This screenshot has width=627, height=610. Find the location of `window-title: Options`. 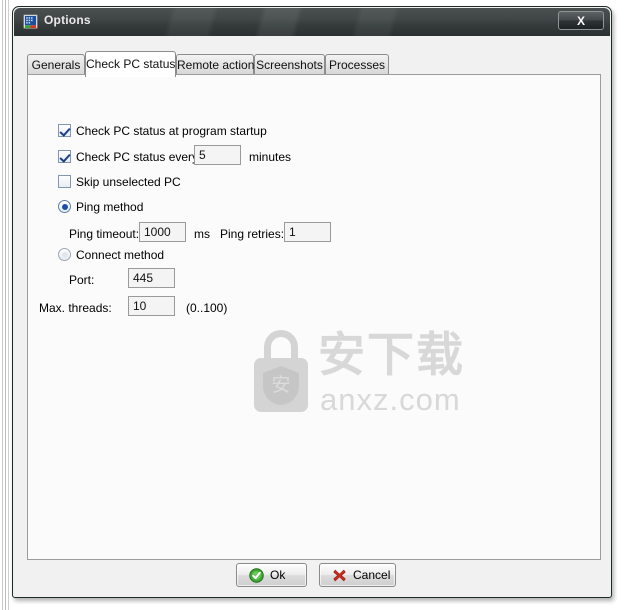

window-title: Options is located at coordinates (67, 20).